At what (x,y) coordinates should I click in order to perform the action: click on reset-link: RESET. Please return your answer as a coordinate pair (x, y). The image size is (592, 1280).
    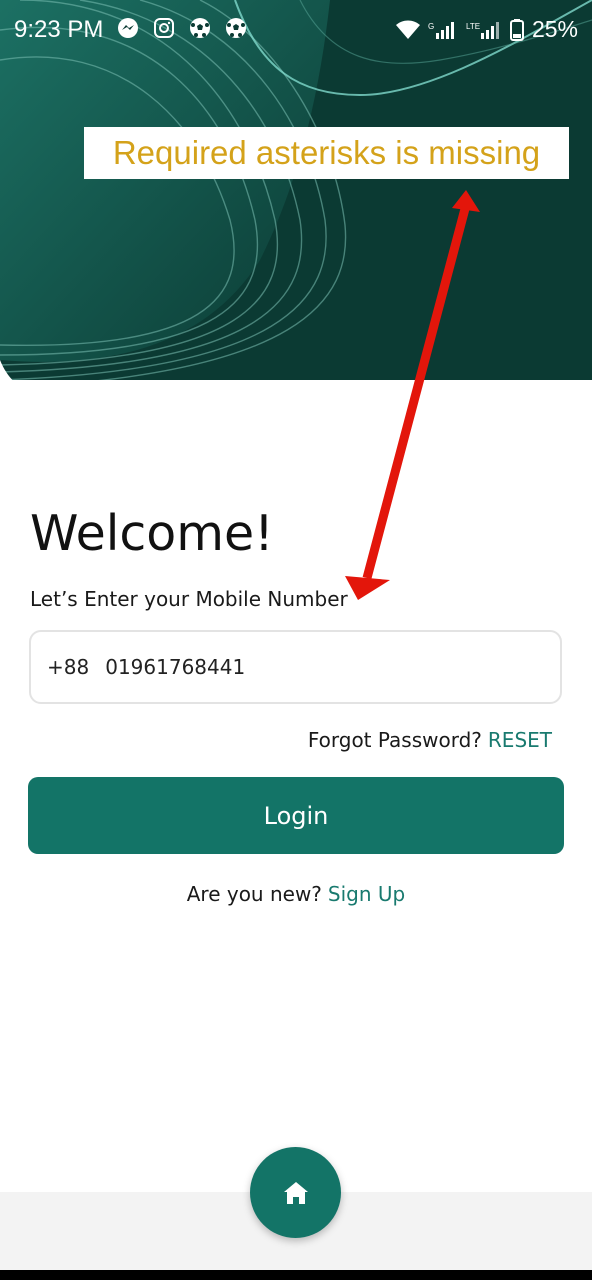
    Looking at the image, I should click on (520, 740).